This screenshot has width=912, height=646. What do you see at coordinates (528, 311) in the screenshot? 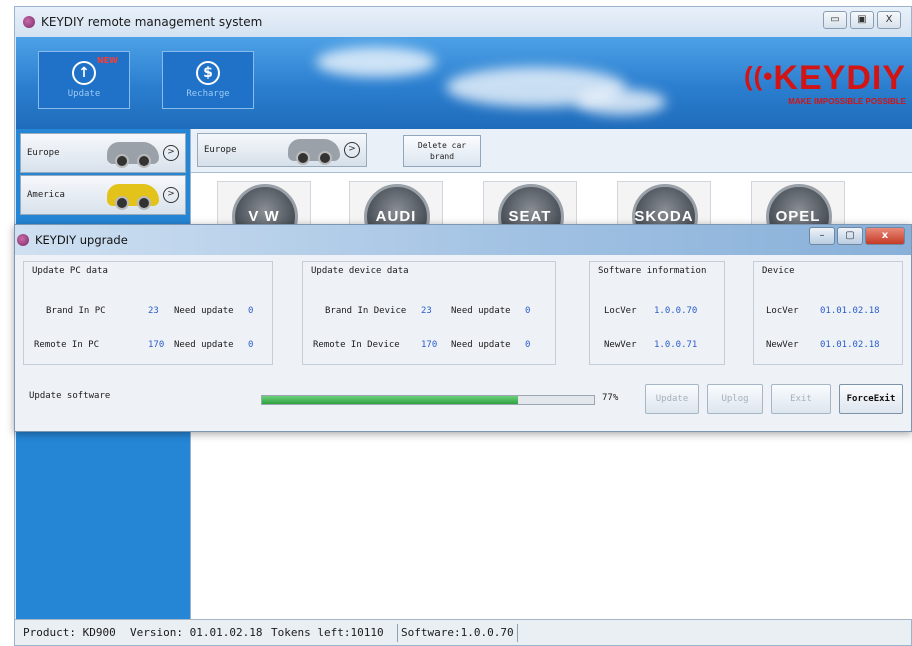
I see `device-brand-need-value: 0` at bounding box center [528, 311].